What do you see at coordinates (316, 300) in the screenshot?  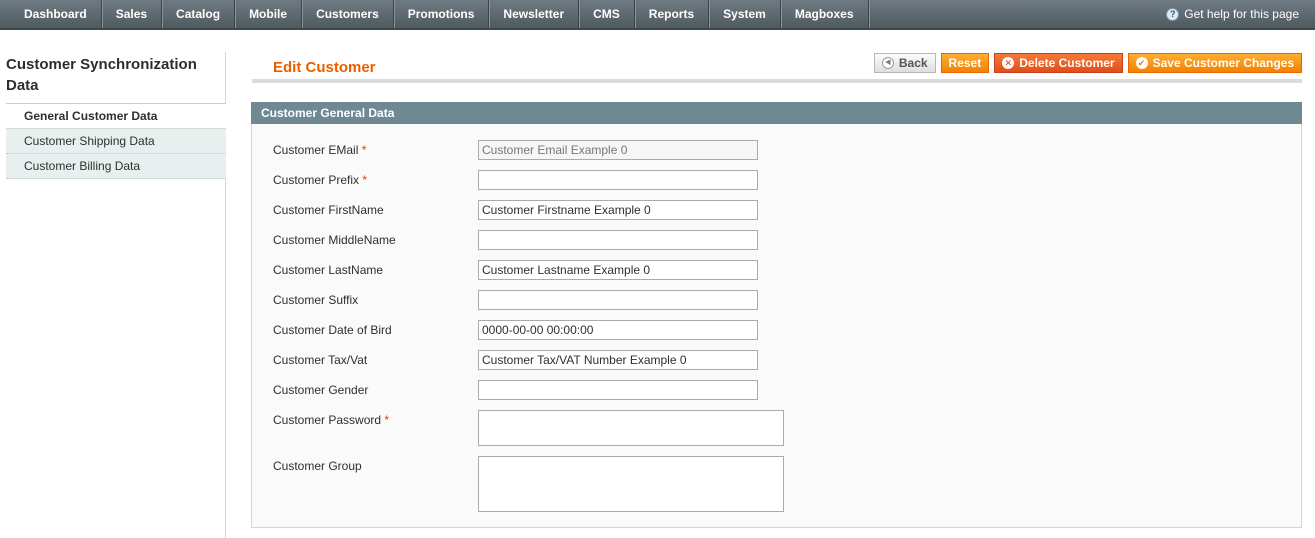 I see `suffix-label: Customer Suffix` at bounding box center [316, 300].